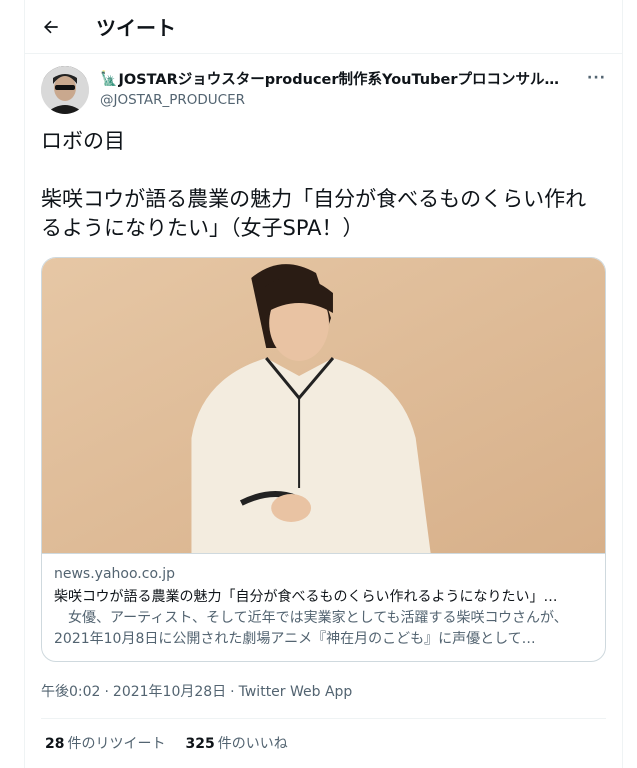  What do you see at coordinates (109, 78) in the screenshot?
I see `statue-of-liberty-icon: 🗽` at bounding box center [109, 78].